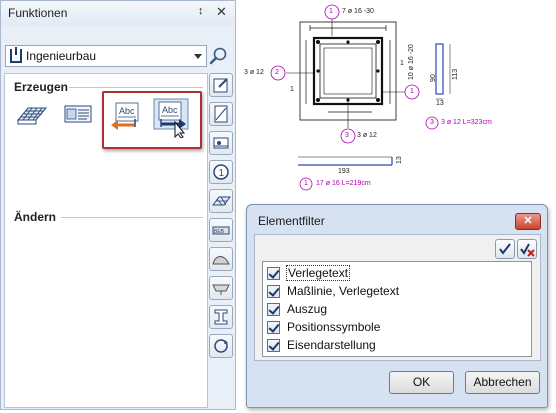 This screenshot has height=413, width=556. I want to click on label-text-left-icon: Abc, so click(126, 116).